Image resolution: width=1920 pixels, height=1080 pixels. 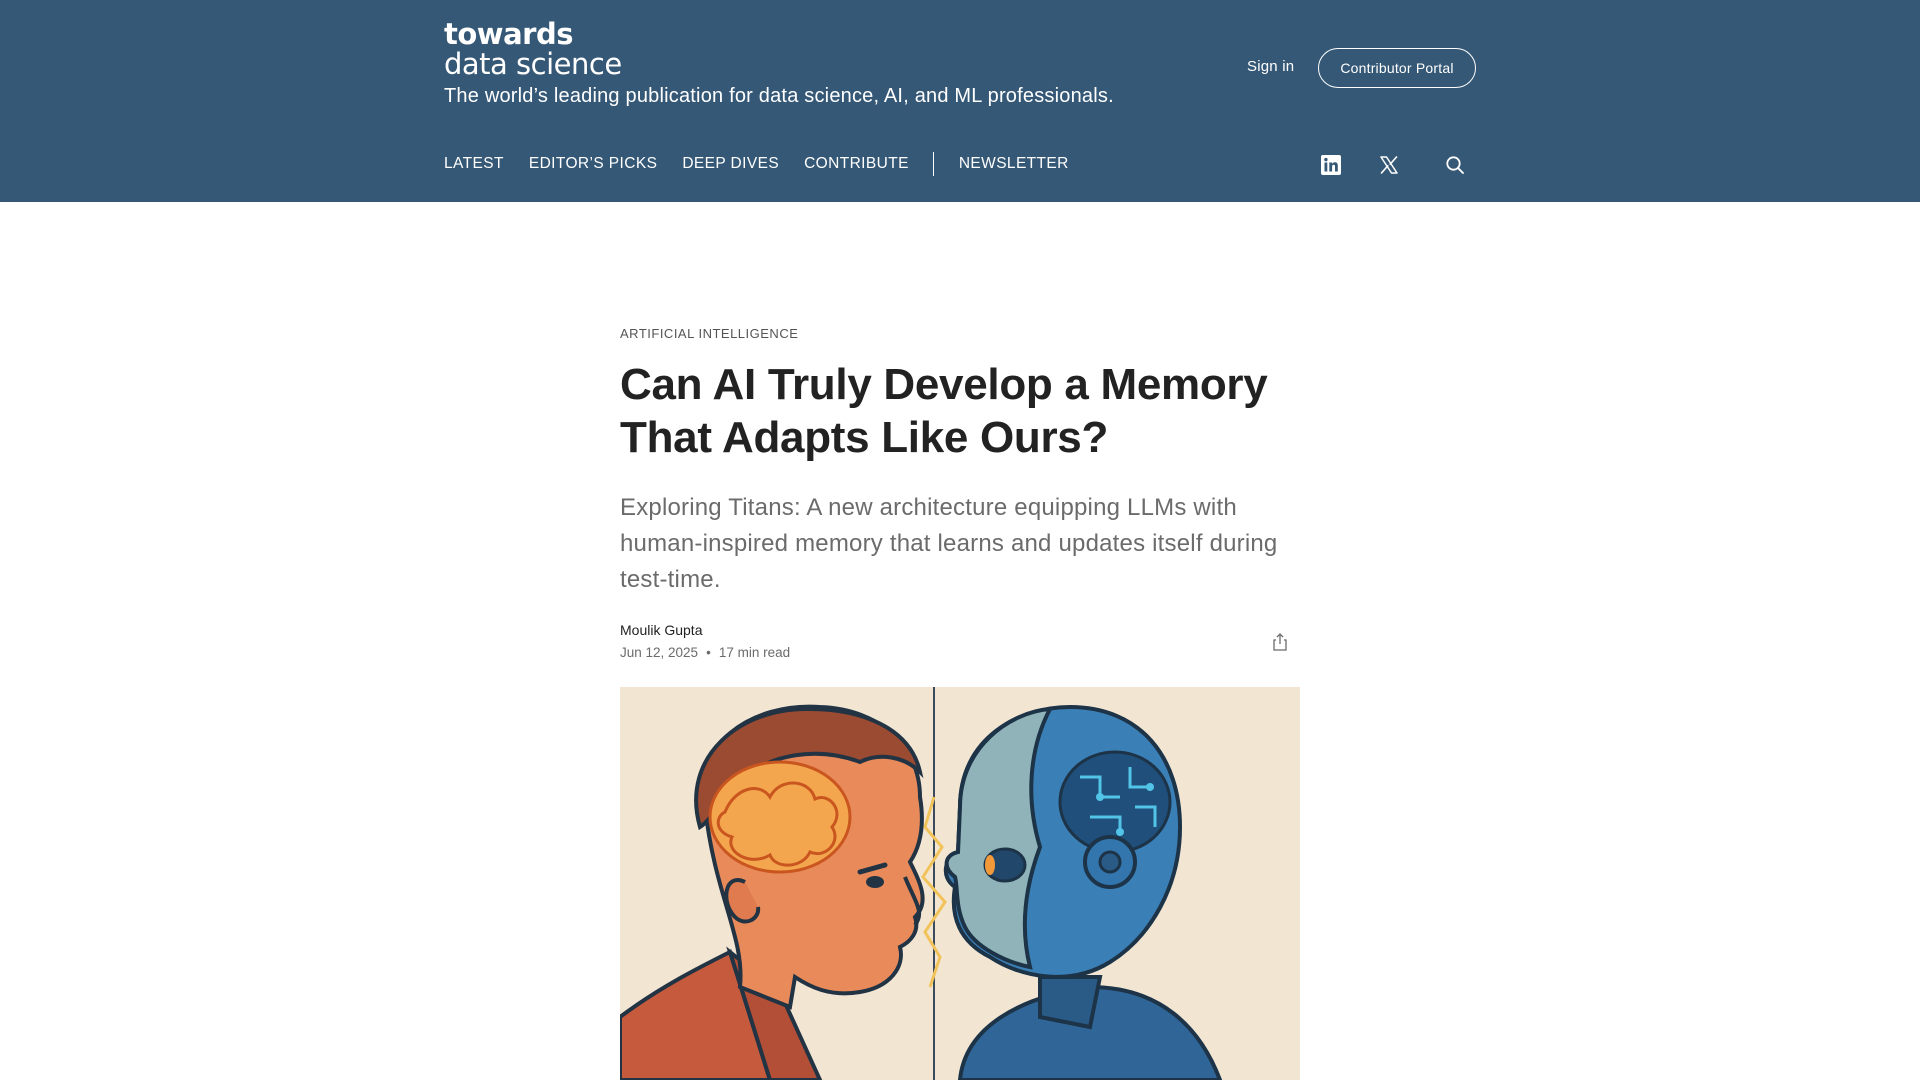 I want to click on sign-in-link: Sign in, so click(x=1270, y=66).